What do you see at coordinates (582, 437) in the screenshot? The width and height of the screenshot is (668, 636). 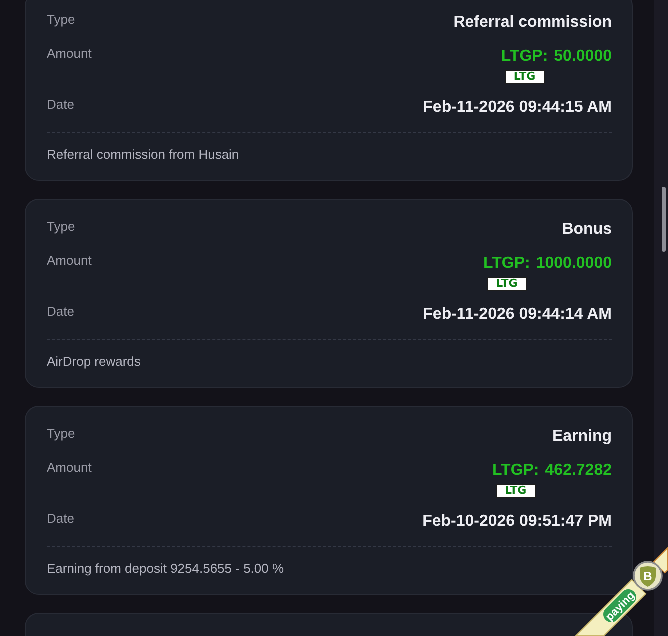 I see `type-value: Earning` at bounding box center [582, 437].